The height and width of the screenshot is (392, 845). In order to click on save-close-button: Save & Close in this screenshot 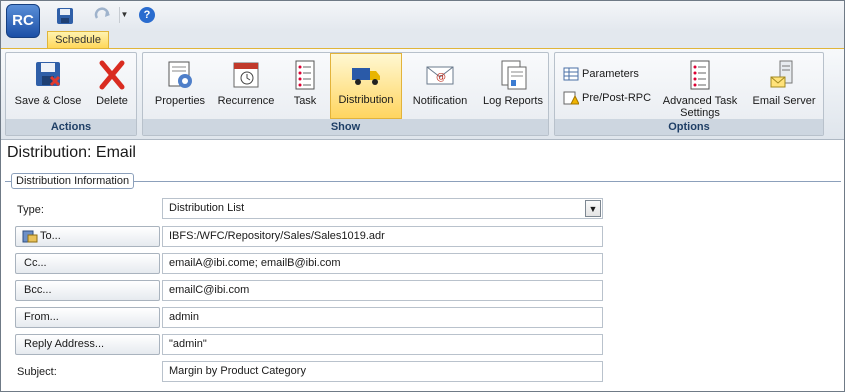, I will do `click(48, 86)`.